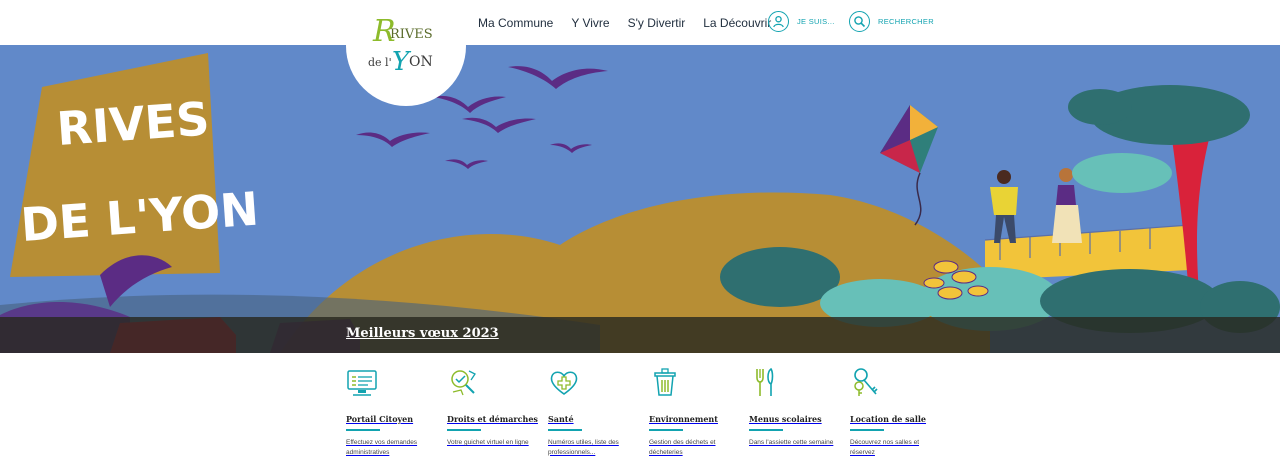 This screenshot has width=1280, height=467. Describe the element at coordinates (791, 442) in the screenshot. I see `service-desc: Dans l'assiette cette semaine` at that location.